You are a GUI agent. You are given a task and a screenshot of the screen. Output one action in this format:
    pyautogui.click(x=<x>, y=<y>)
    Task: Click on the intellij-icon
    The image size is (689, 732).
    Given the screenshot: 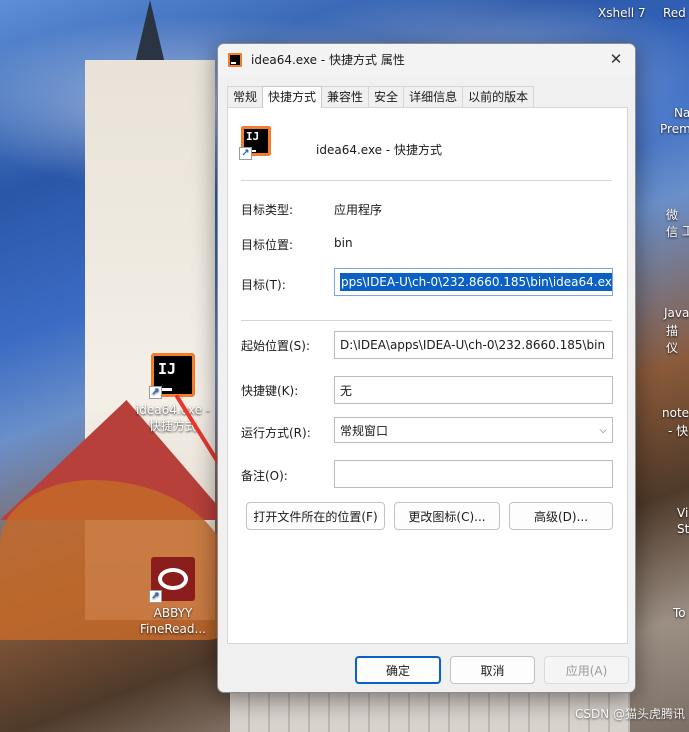 What is the action you would take?
    pyautogui.click(x=235, y=59)
    